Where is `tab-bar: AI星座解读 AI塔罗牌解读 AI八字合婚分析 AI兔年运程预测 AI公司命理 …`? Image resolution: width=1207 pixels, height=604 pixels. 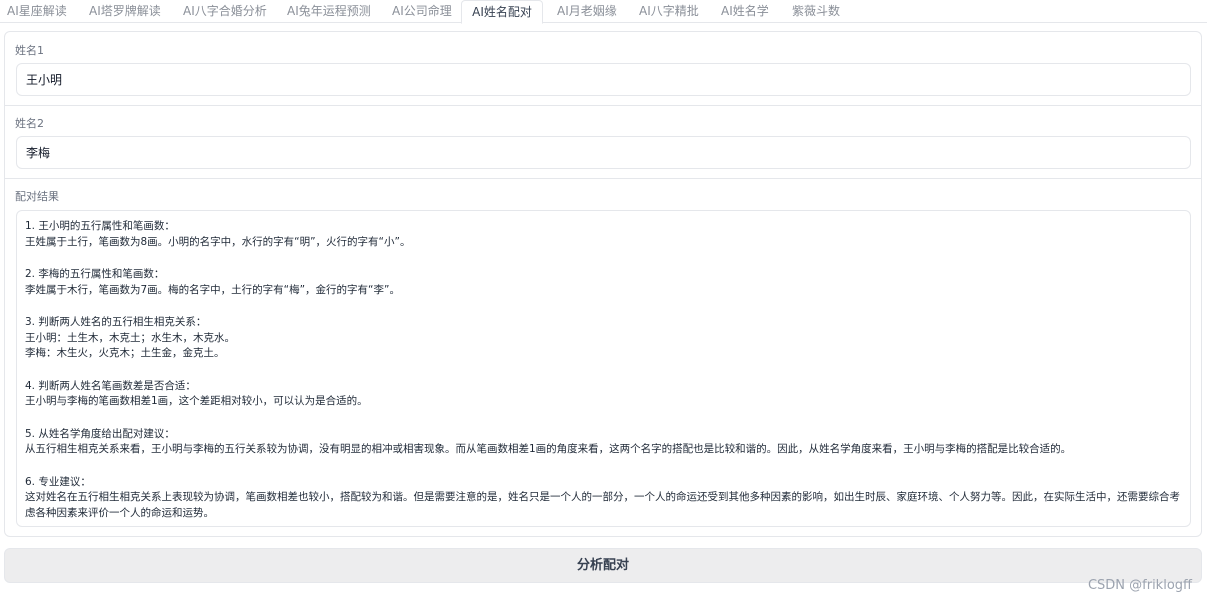
tab-bar: AI星座解读 AI塔罗牌解读 AI八字合婚分析 AI兔年运程预测 AI公司命理 … is located at coordinates (603, 12).